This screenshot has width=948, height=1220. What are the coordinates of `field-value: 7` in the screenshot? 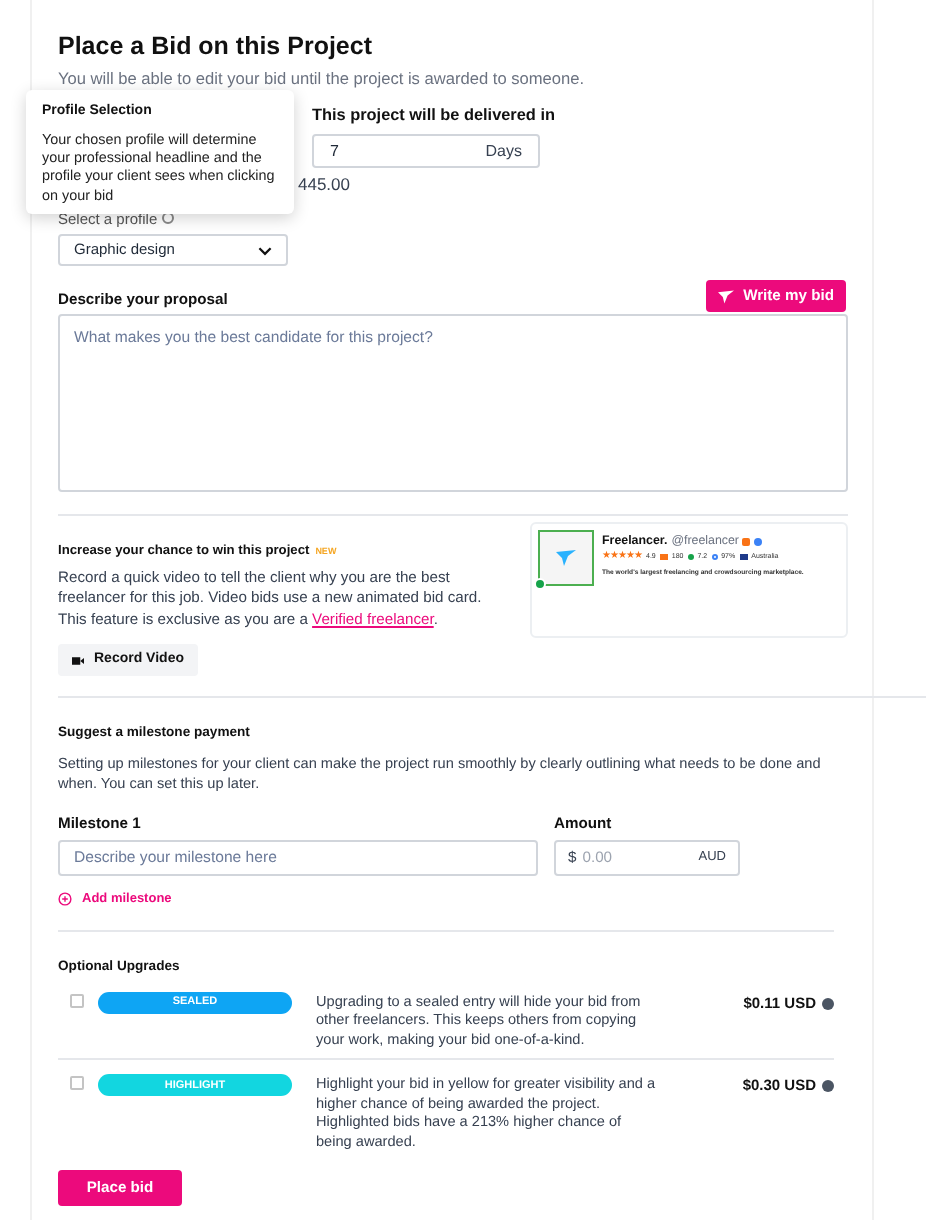 It's located at (334, 151).